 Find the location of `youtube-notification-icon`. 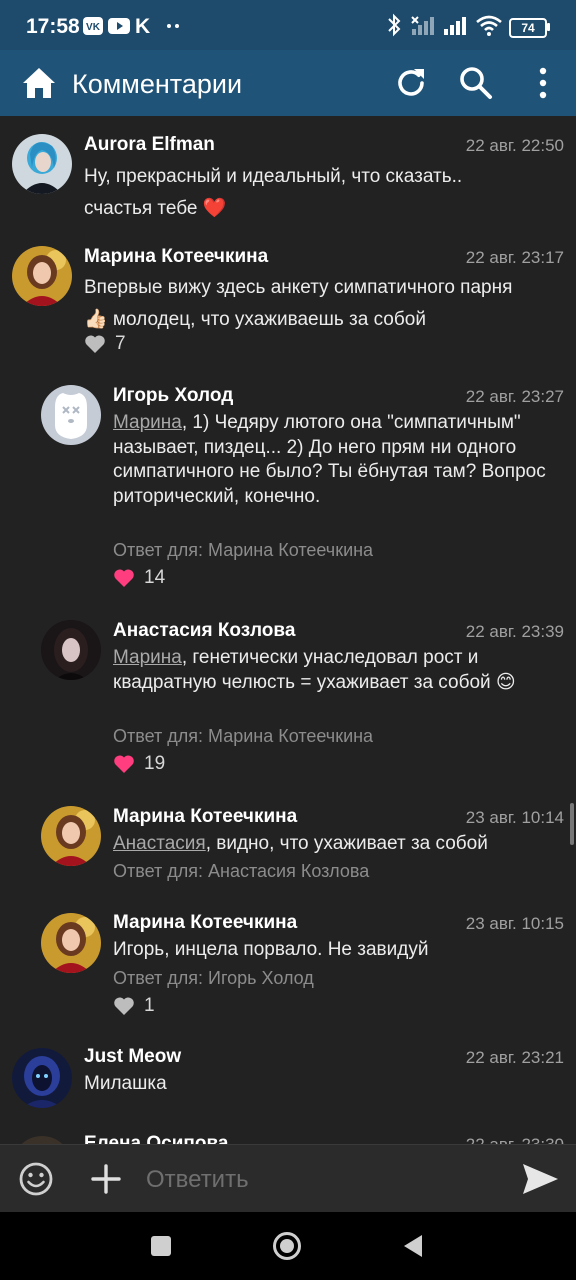

youtube-notification-icon is located at coordinates (119, 26).